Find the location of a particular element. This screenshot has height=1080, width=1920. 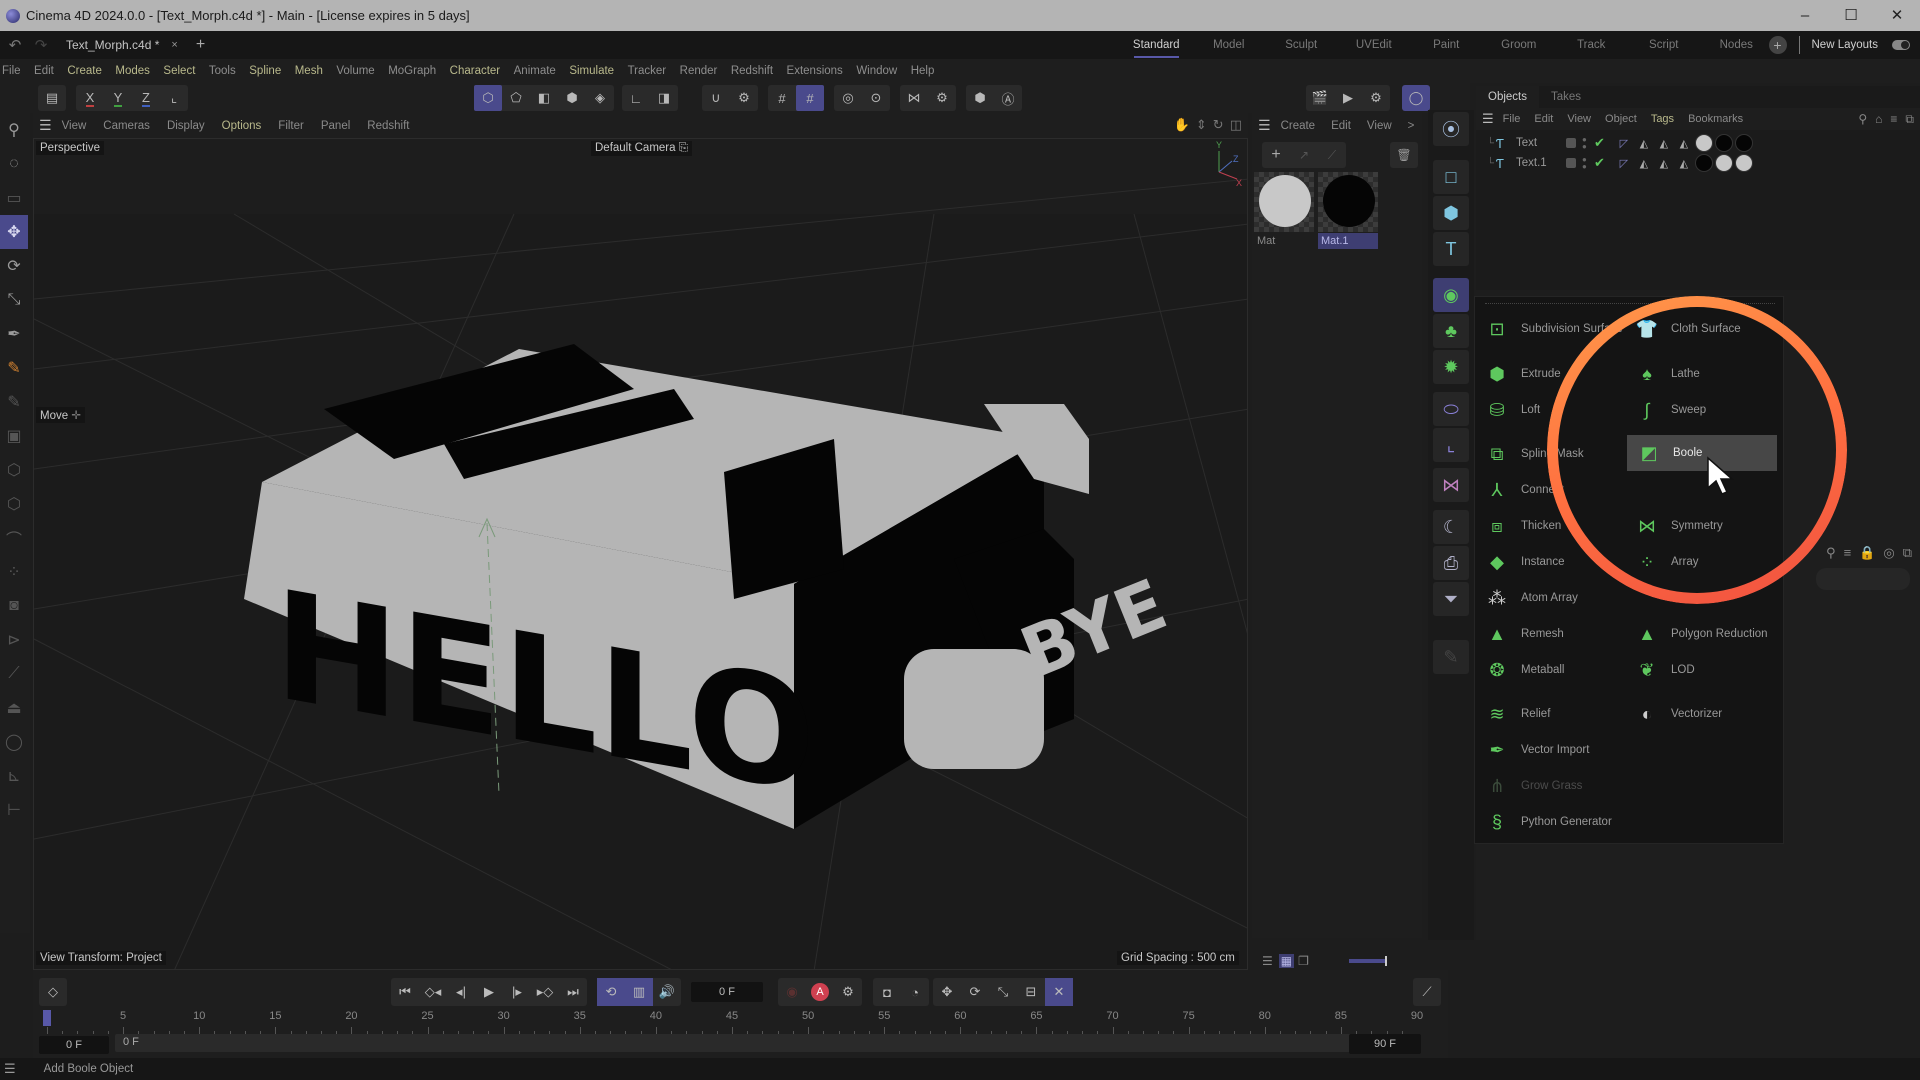

hex-settings-icon: ⬢ is located at coordinates (980, 98).